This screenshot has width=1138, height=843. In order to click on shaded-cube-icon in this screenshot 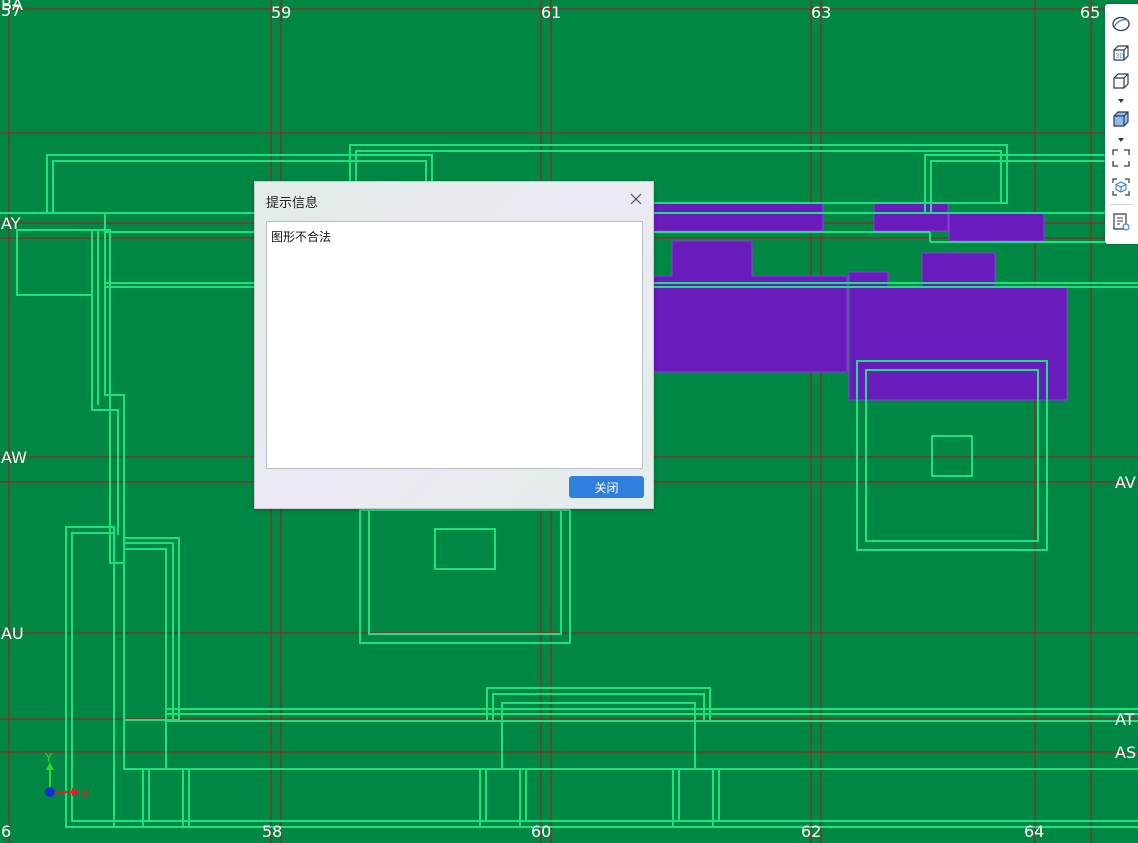, I will do `click(1121, 119)`.